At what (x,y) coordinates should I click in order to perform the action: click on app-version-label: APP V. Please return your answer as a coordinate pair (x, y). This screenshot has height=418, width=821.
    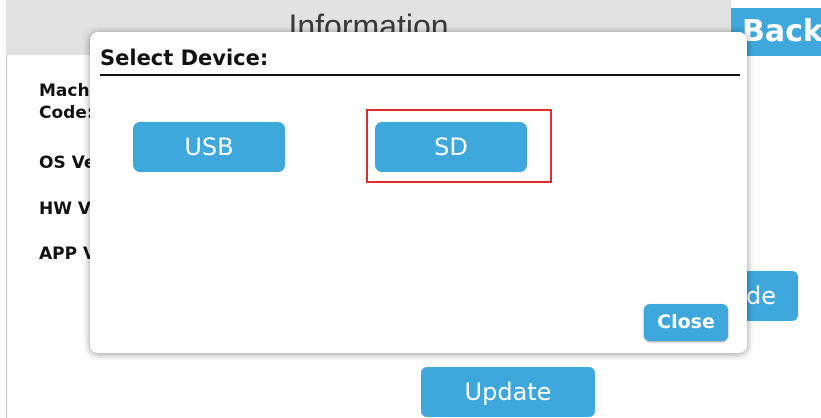
    Looking at the image, I should click on (68, 254).